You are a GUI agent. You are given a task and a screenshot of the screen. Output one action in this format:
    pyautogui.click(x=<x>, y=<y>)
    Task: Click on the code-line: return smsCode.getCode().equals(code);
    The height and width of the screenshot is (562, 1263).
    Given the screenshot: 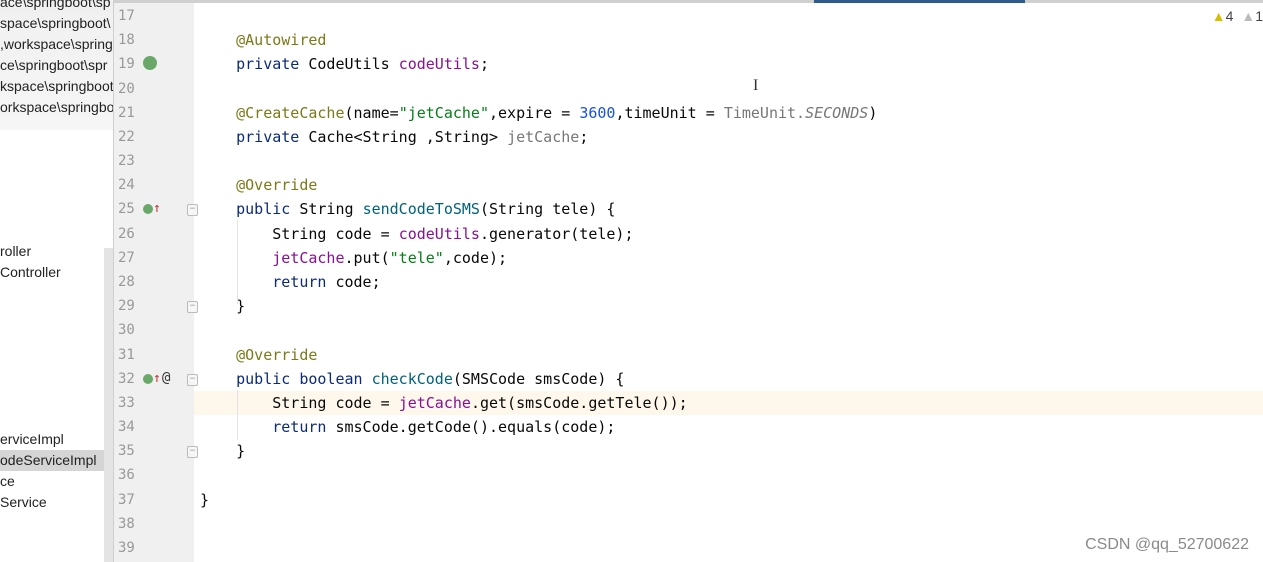 What is the action you would take?
    pyautogui.click(x=407, y=427)
    